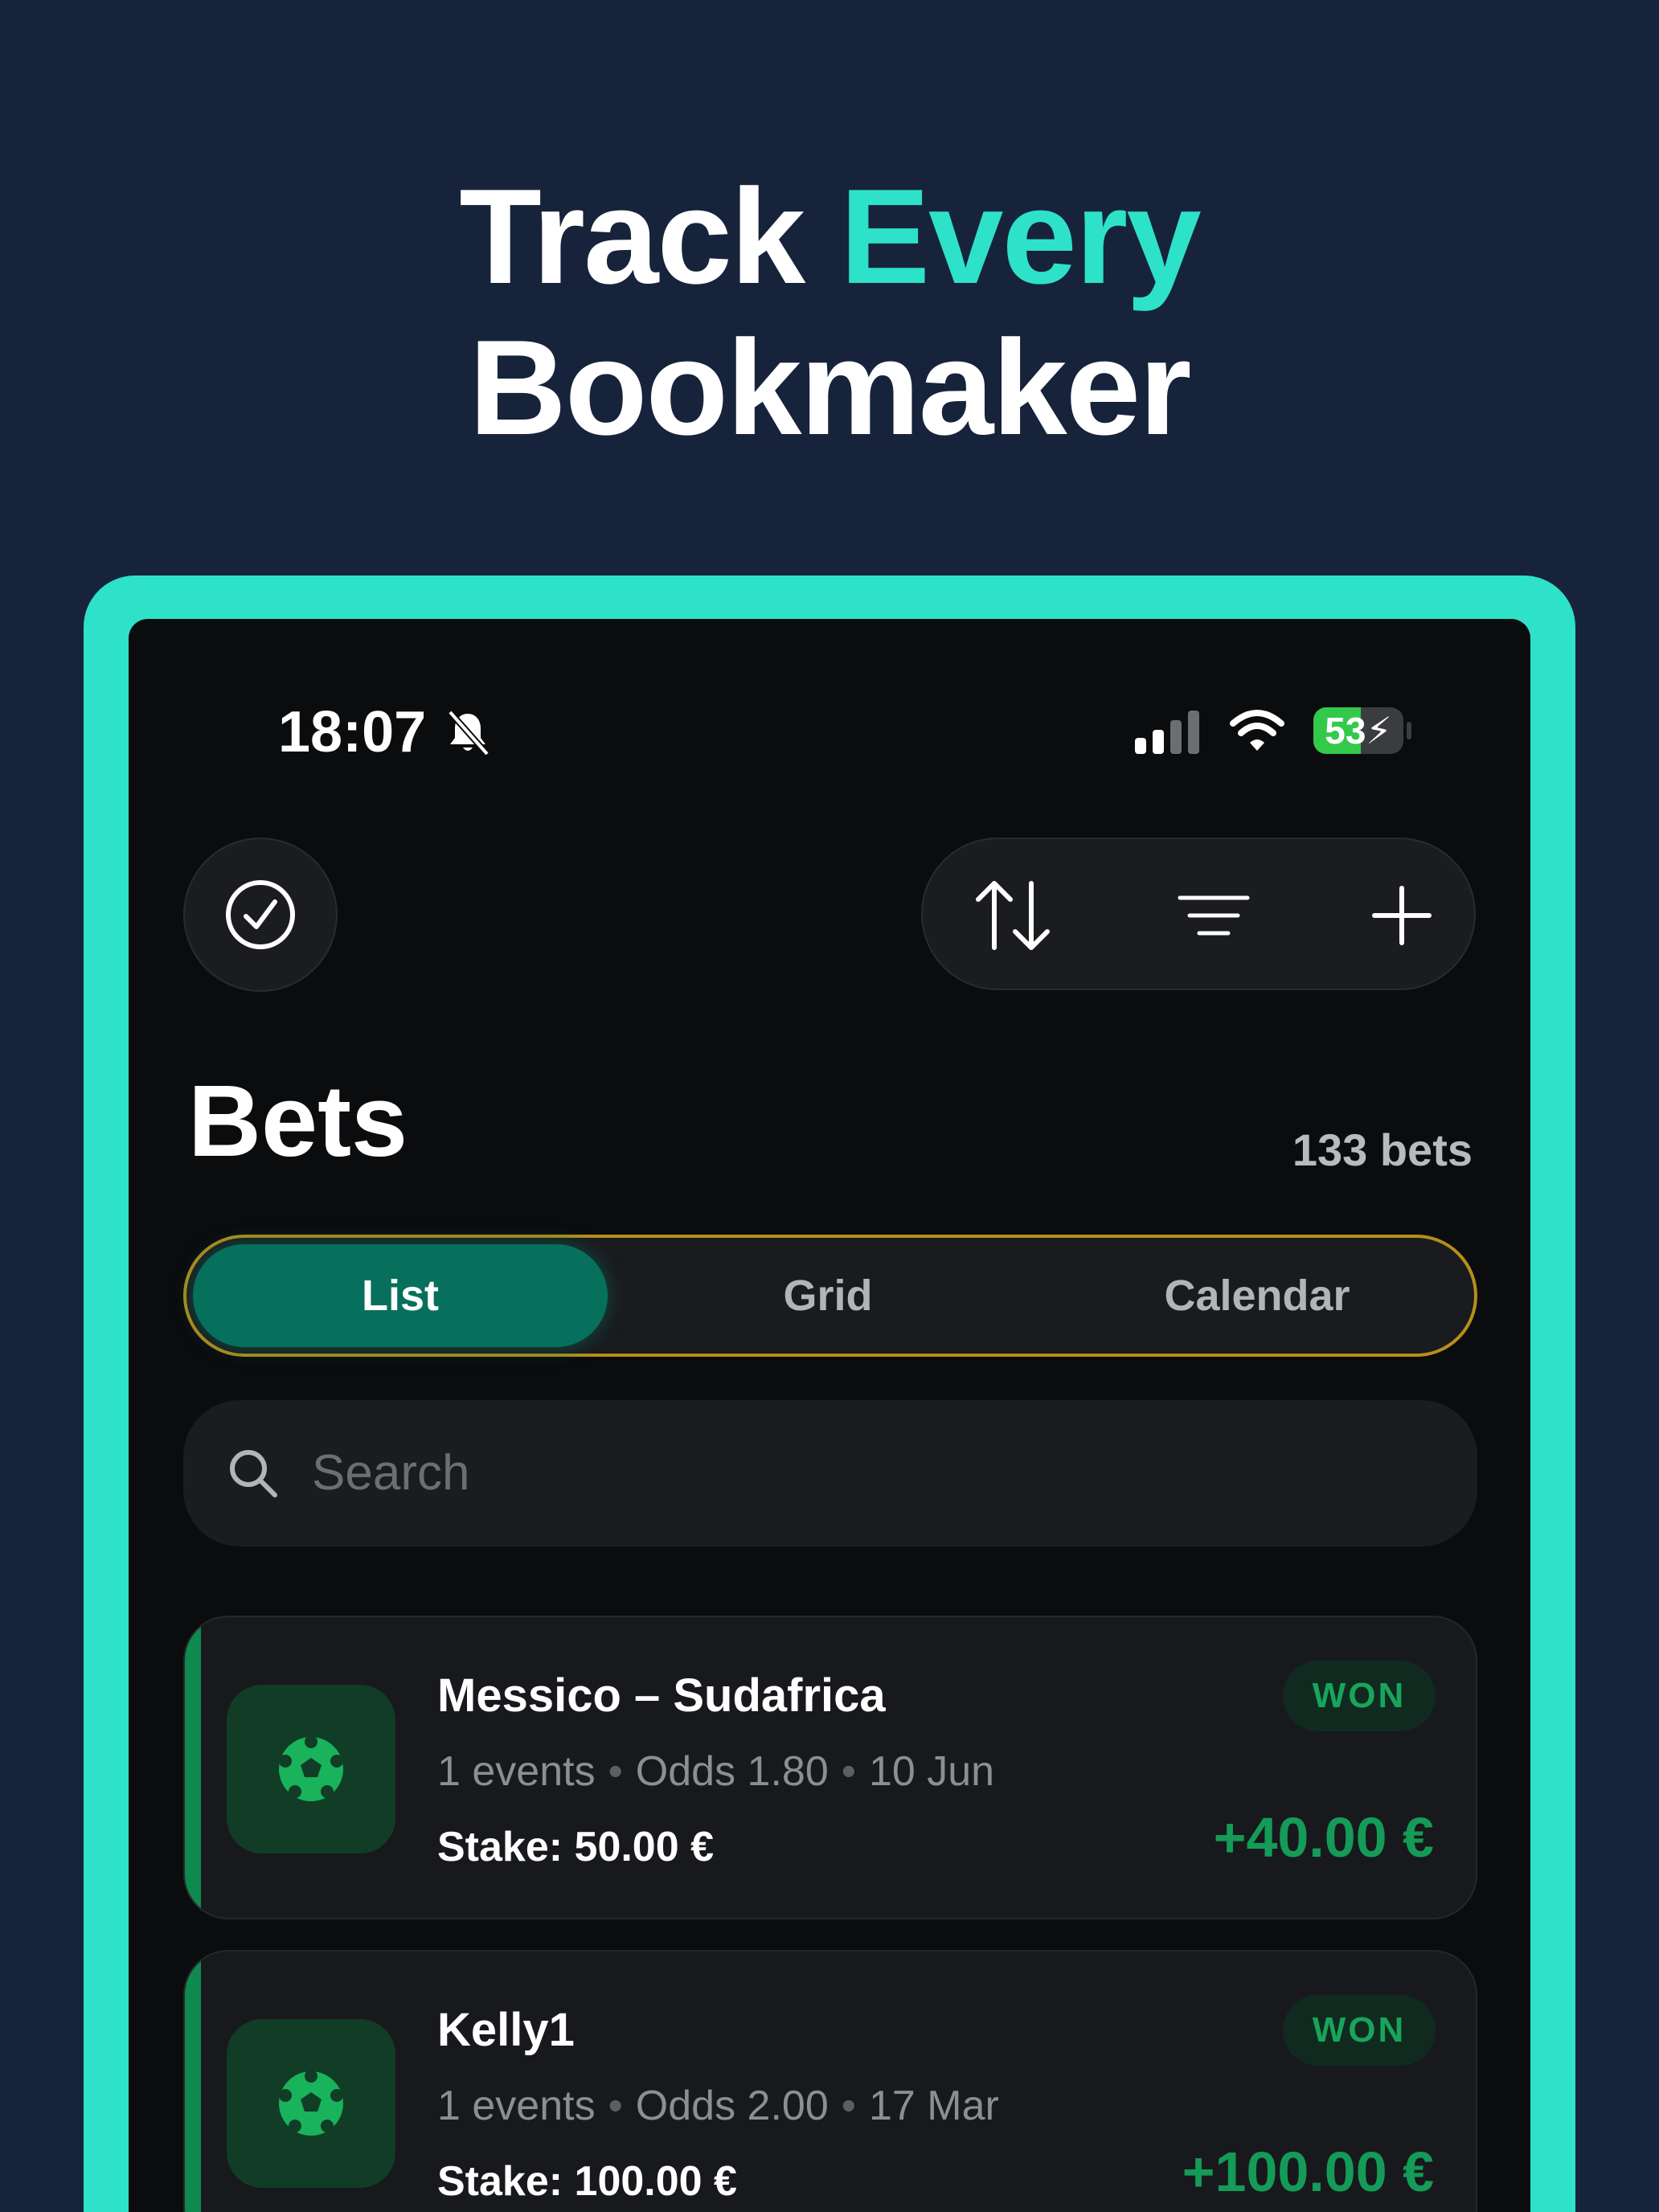 The image size is (1659, 2212). I want to click on plus-icon, so click(1402, 915).